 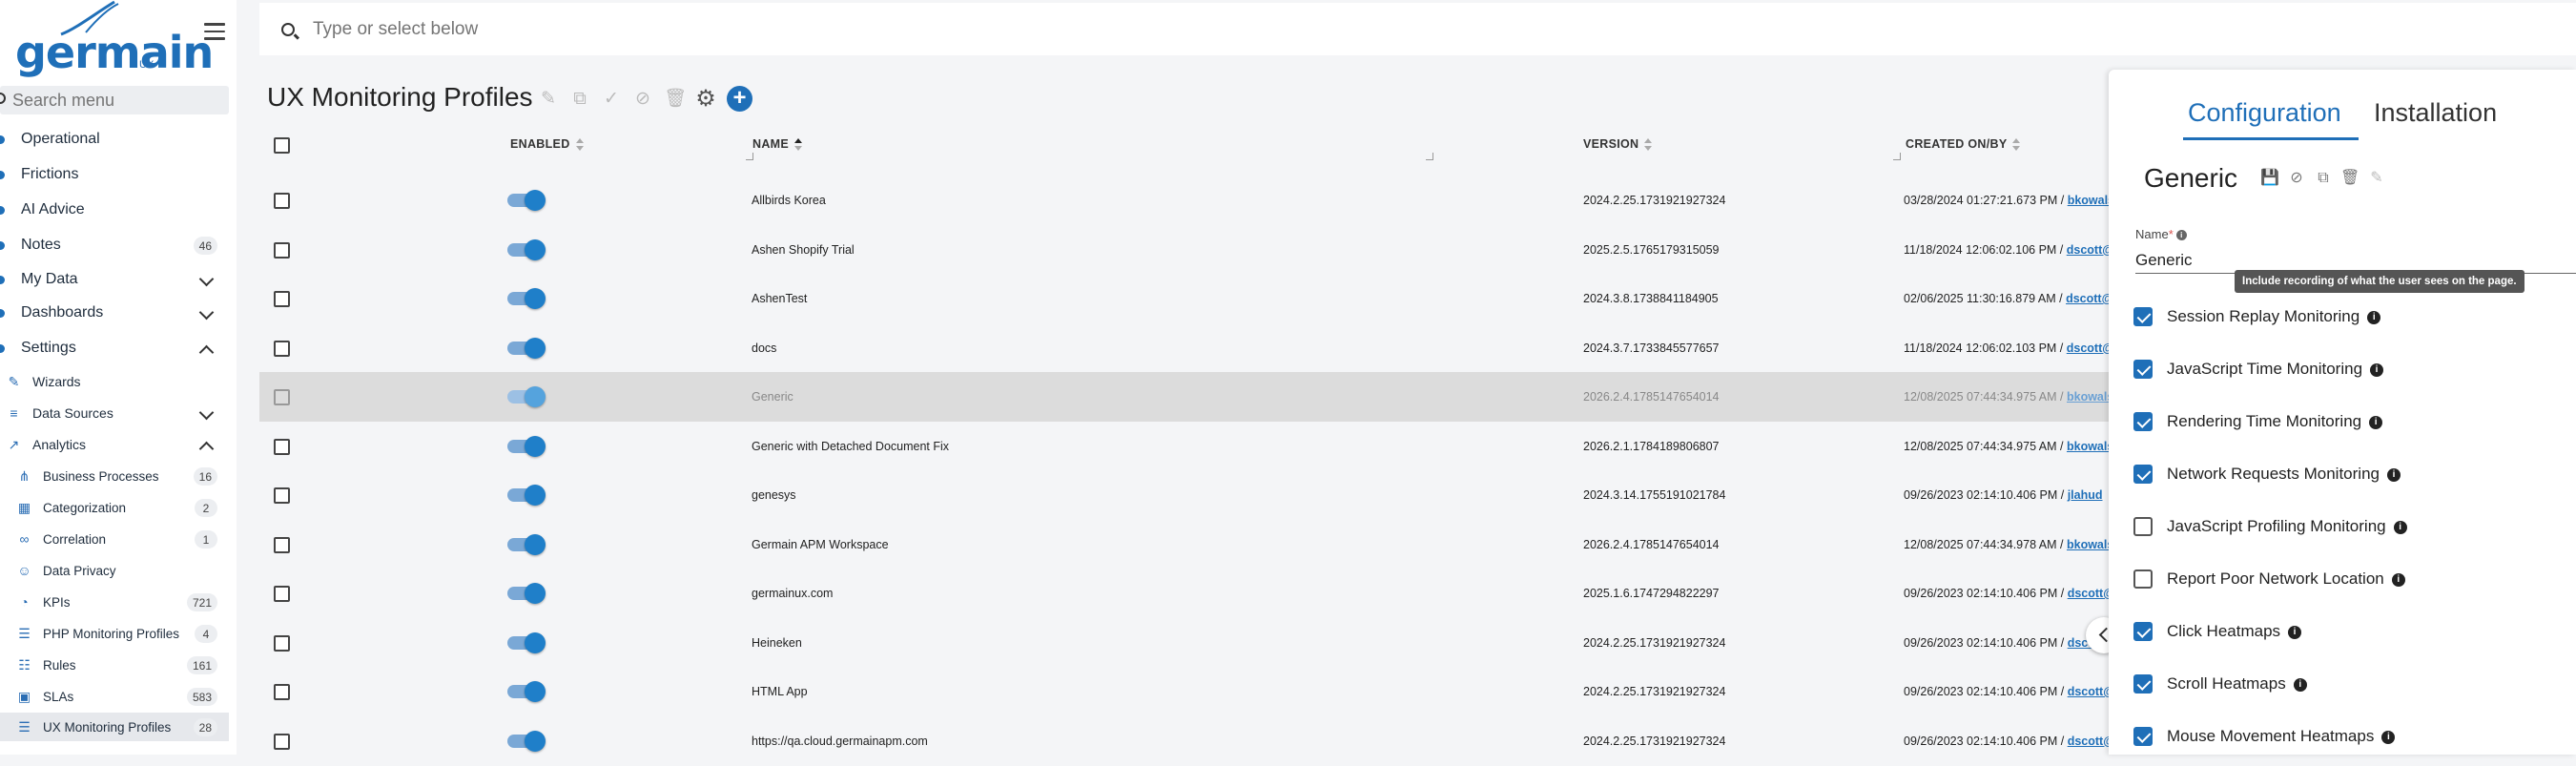 I want to click on created-by-link: jlahud, so click(x=2085, y=495).